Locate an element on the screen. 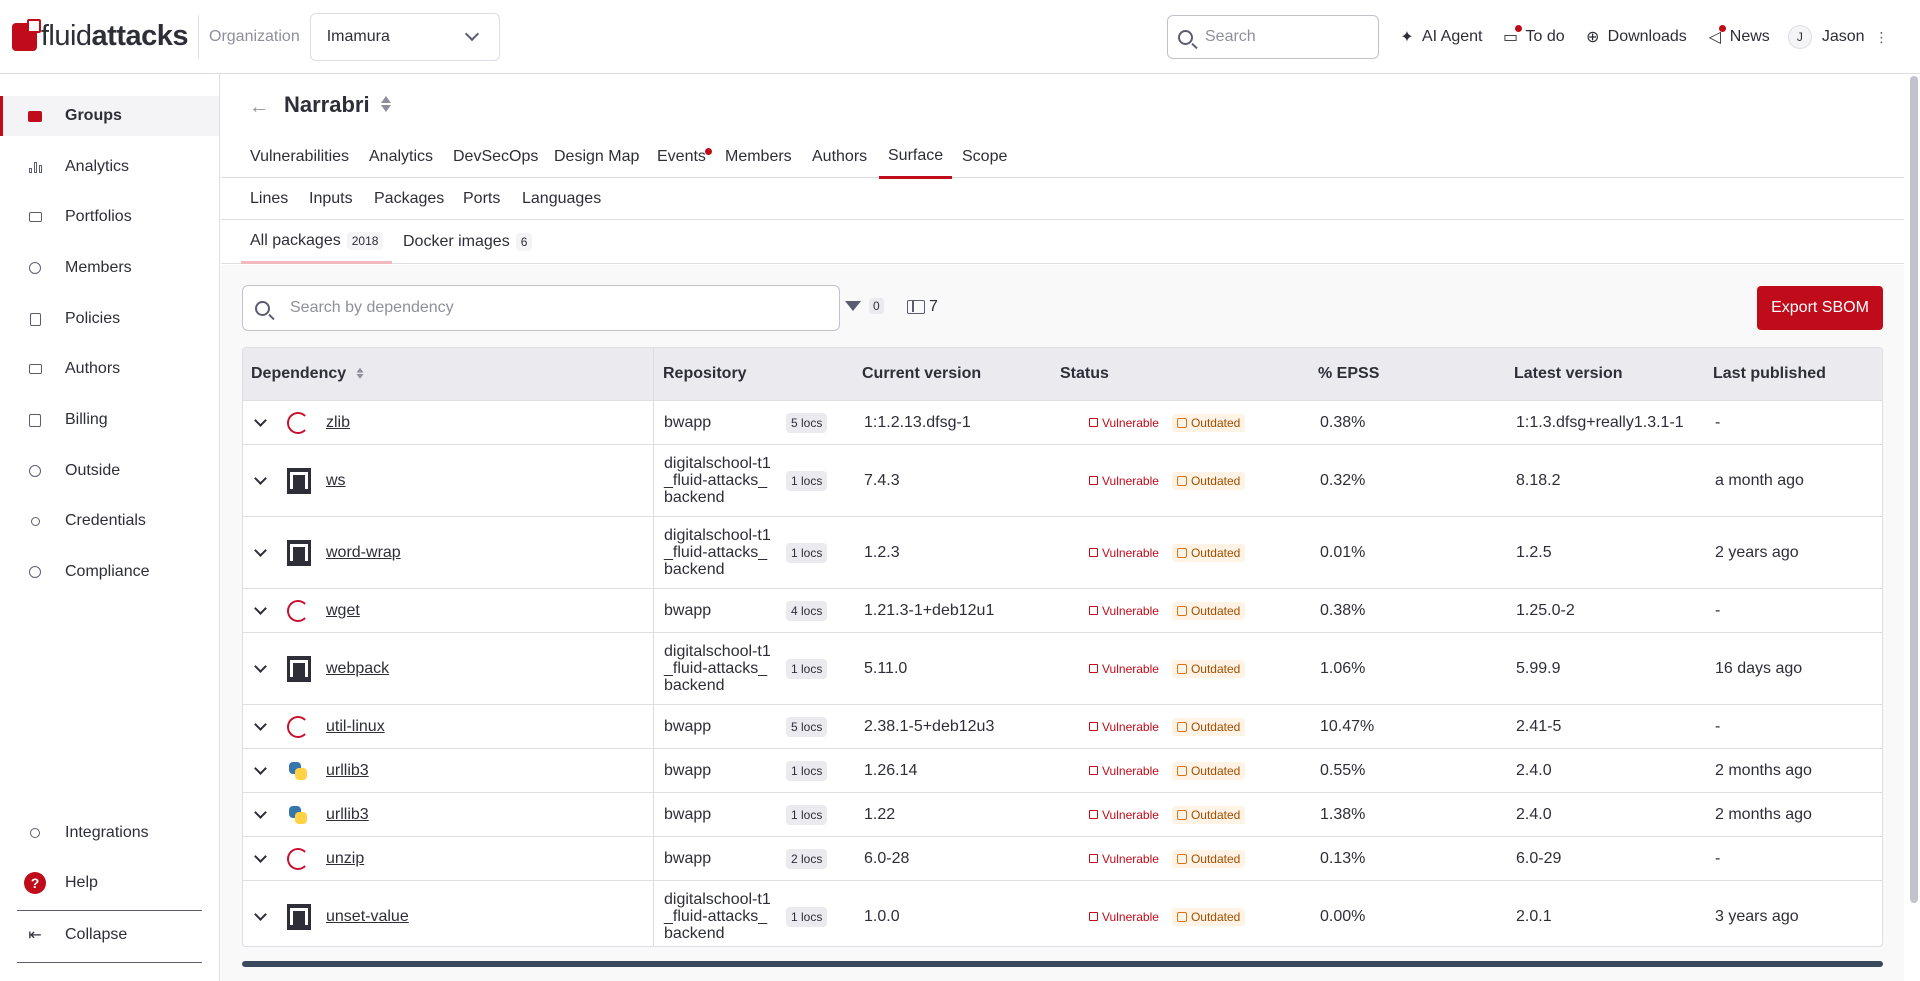  tab-members: Members is located at coordinates (758, 157).